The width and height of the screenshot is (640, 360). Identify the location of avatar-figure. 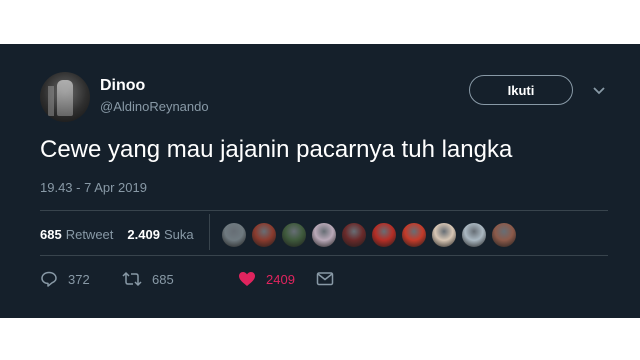
(65, 98).